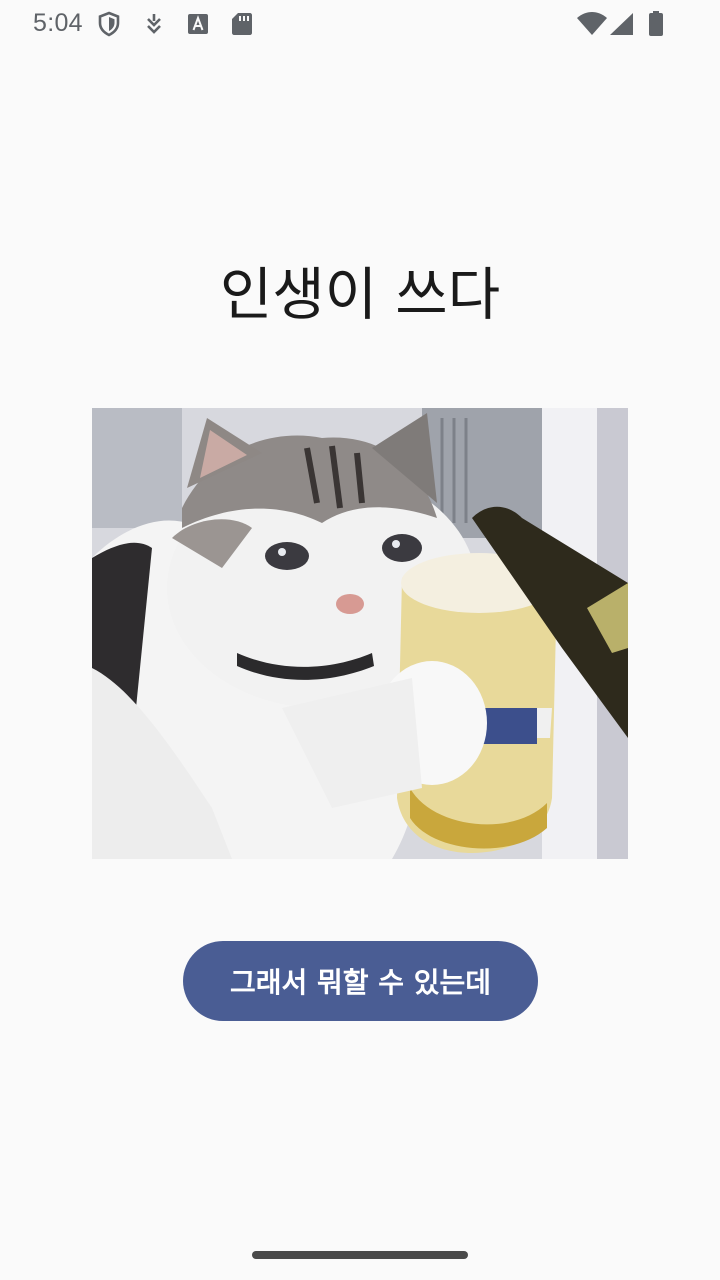 This screenshot has height=1280, width=720. Describe the element at coordinates (198, 24) in the screenshot. I see `font-a-icon` at that location.